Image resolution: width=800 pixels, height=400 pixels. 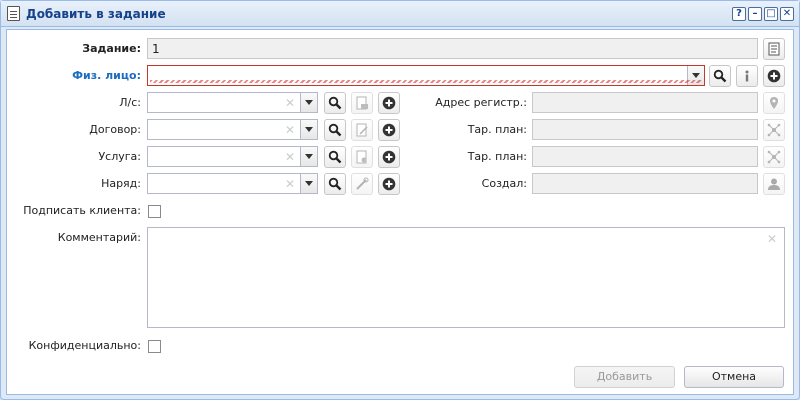 I want to click on account-card-button, so click(x=362, y=103).